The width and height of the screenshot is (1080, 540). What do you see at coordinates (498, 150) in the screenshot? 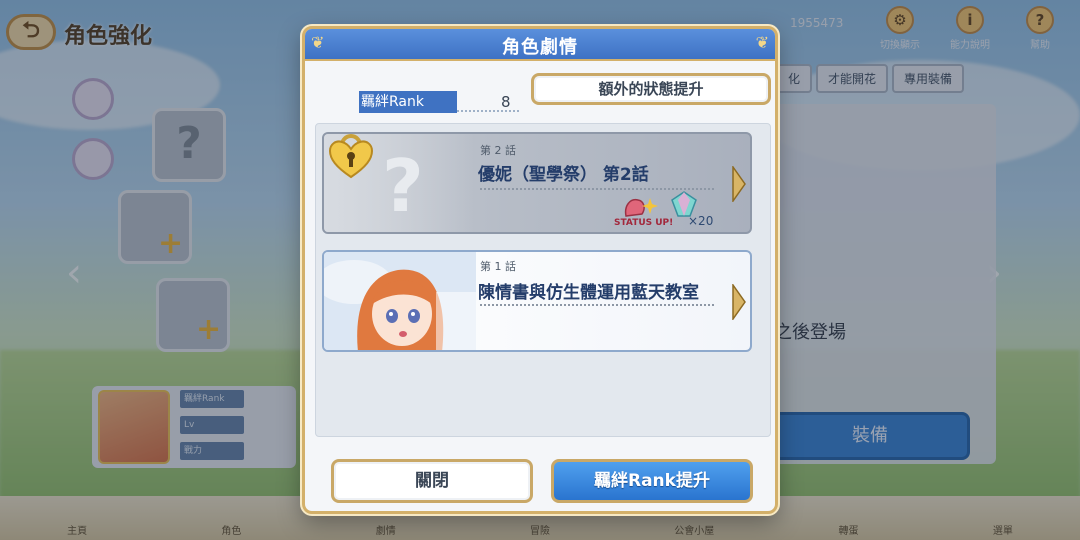
I see `episode-number: 第 2 話` at bounding box center [498, 150].